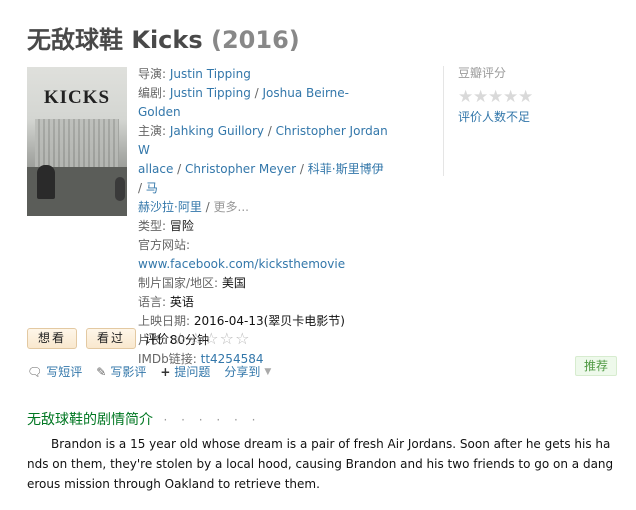  What do you see at coordinates (128, 372) in the screenshot?
I see `write-review-label: 写影评` at bounding box center [128, 372].